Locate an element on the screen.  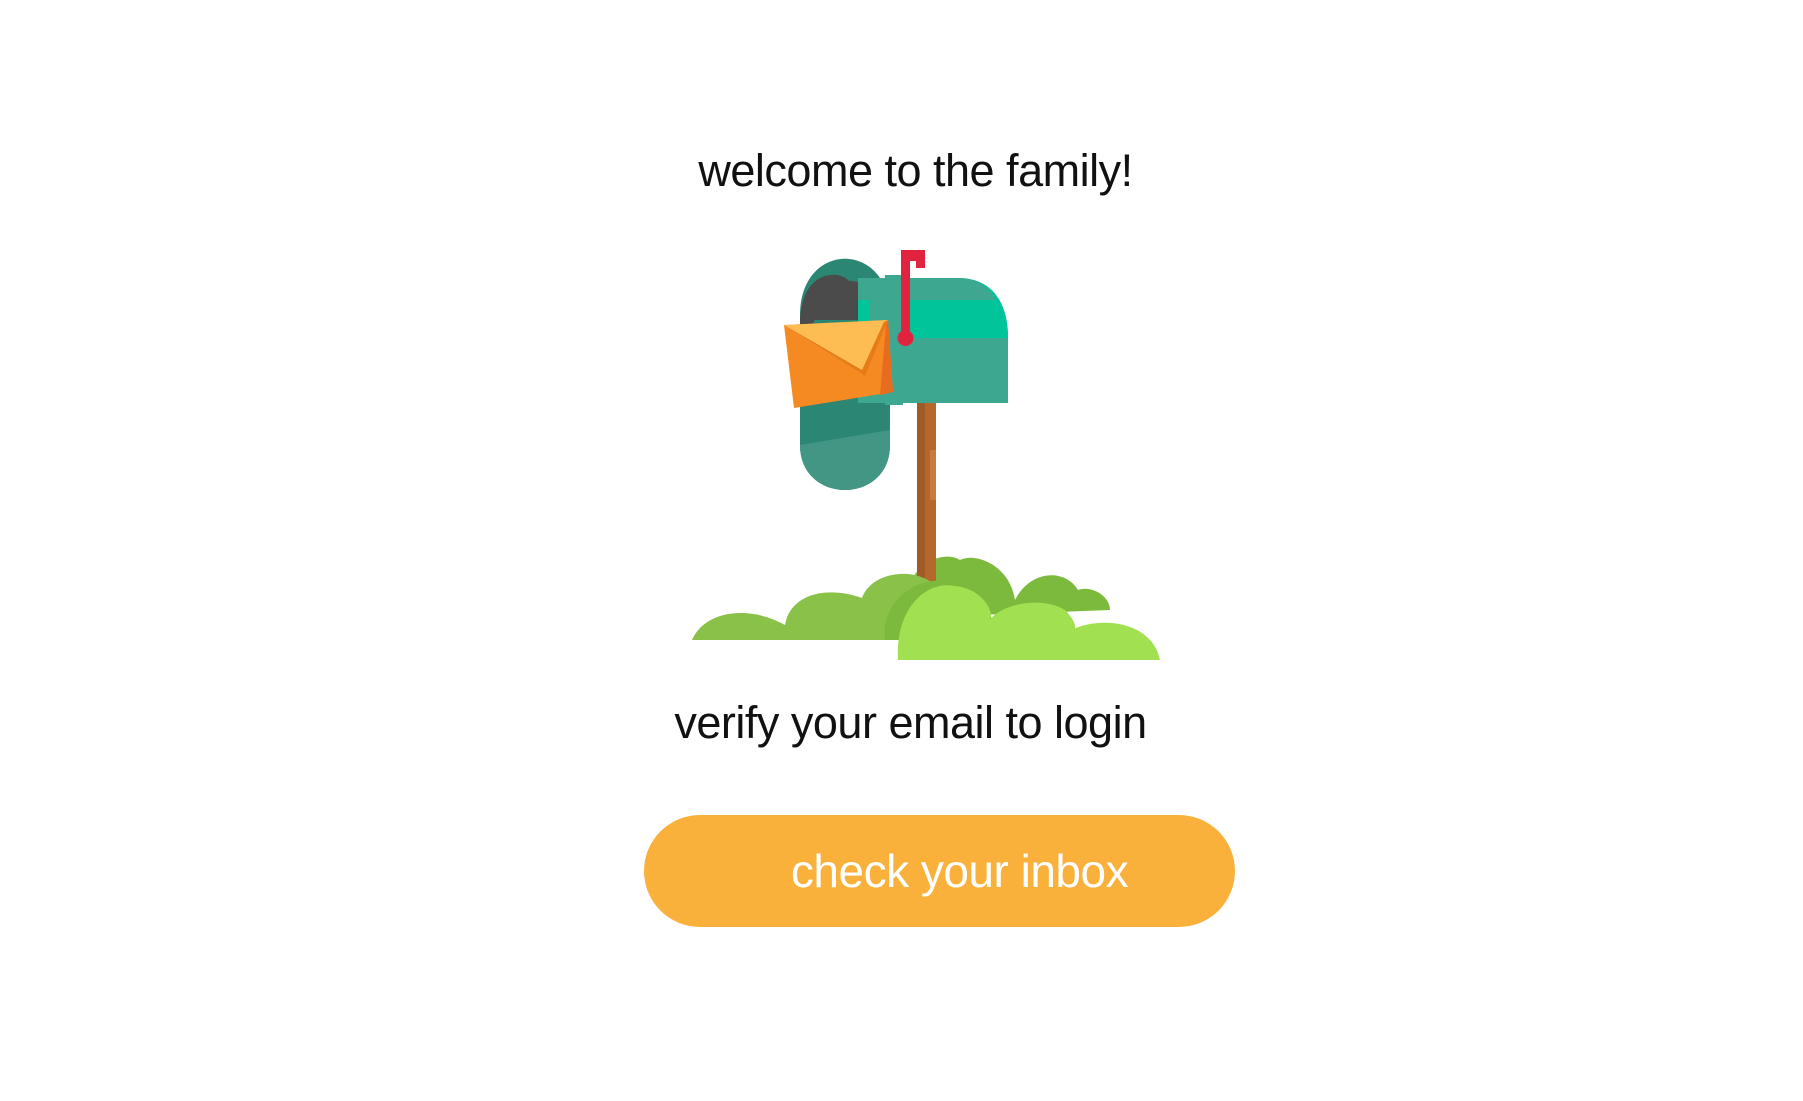
mailbox-flag is located at coordinates (911, 298).